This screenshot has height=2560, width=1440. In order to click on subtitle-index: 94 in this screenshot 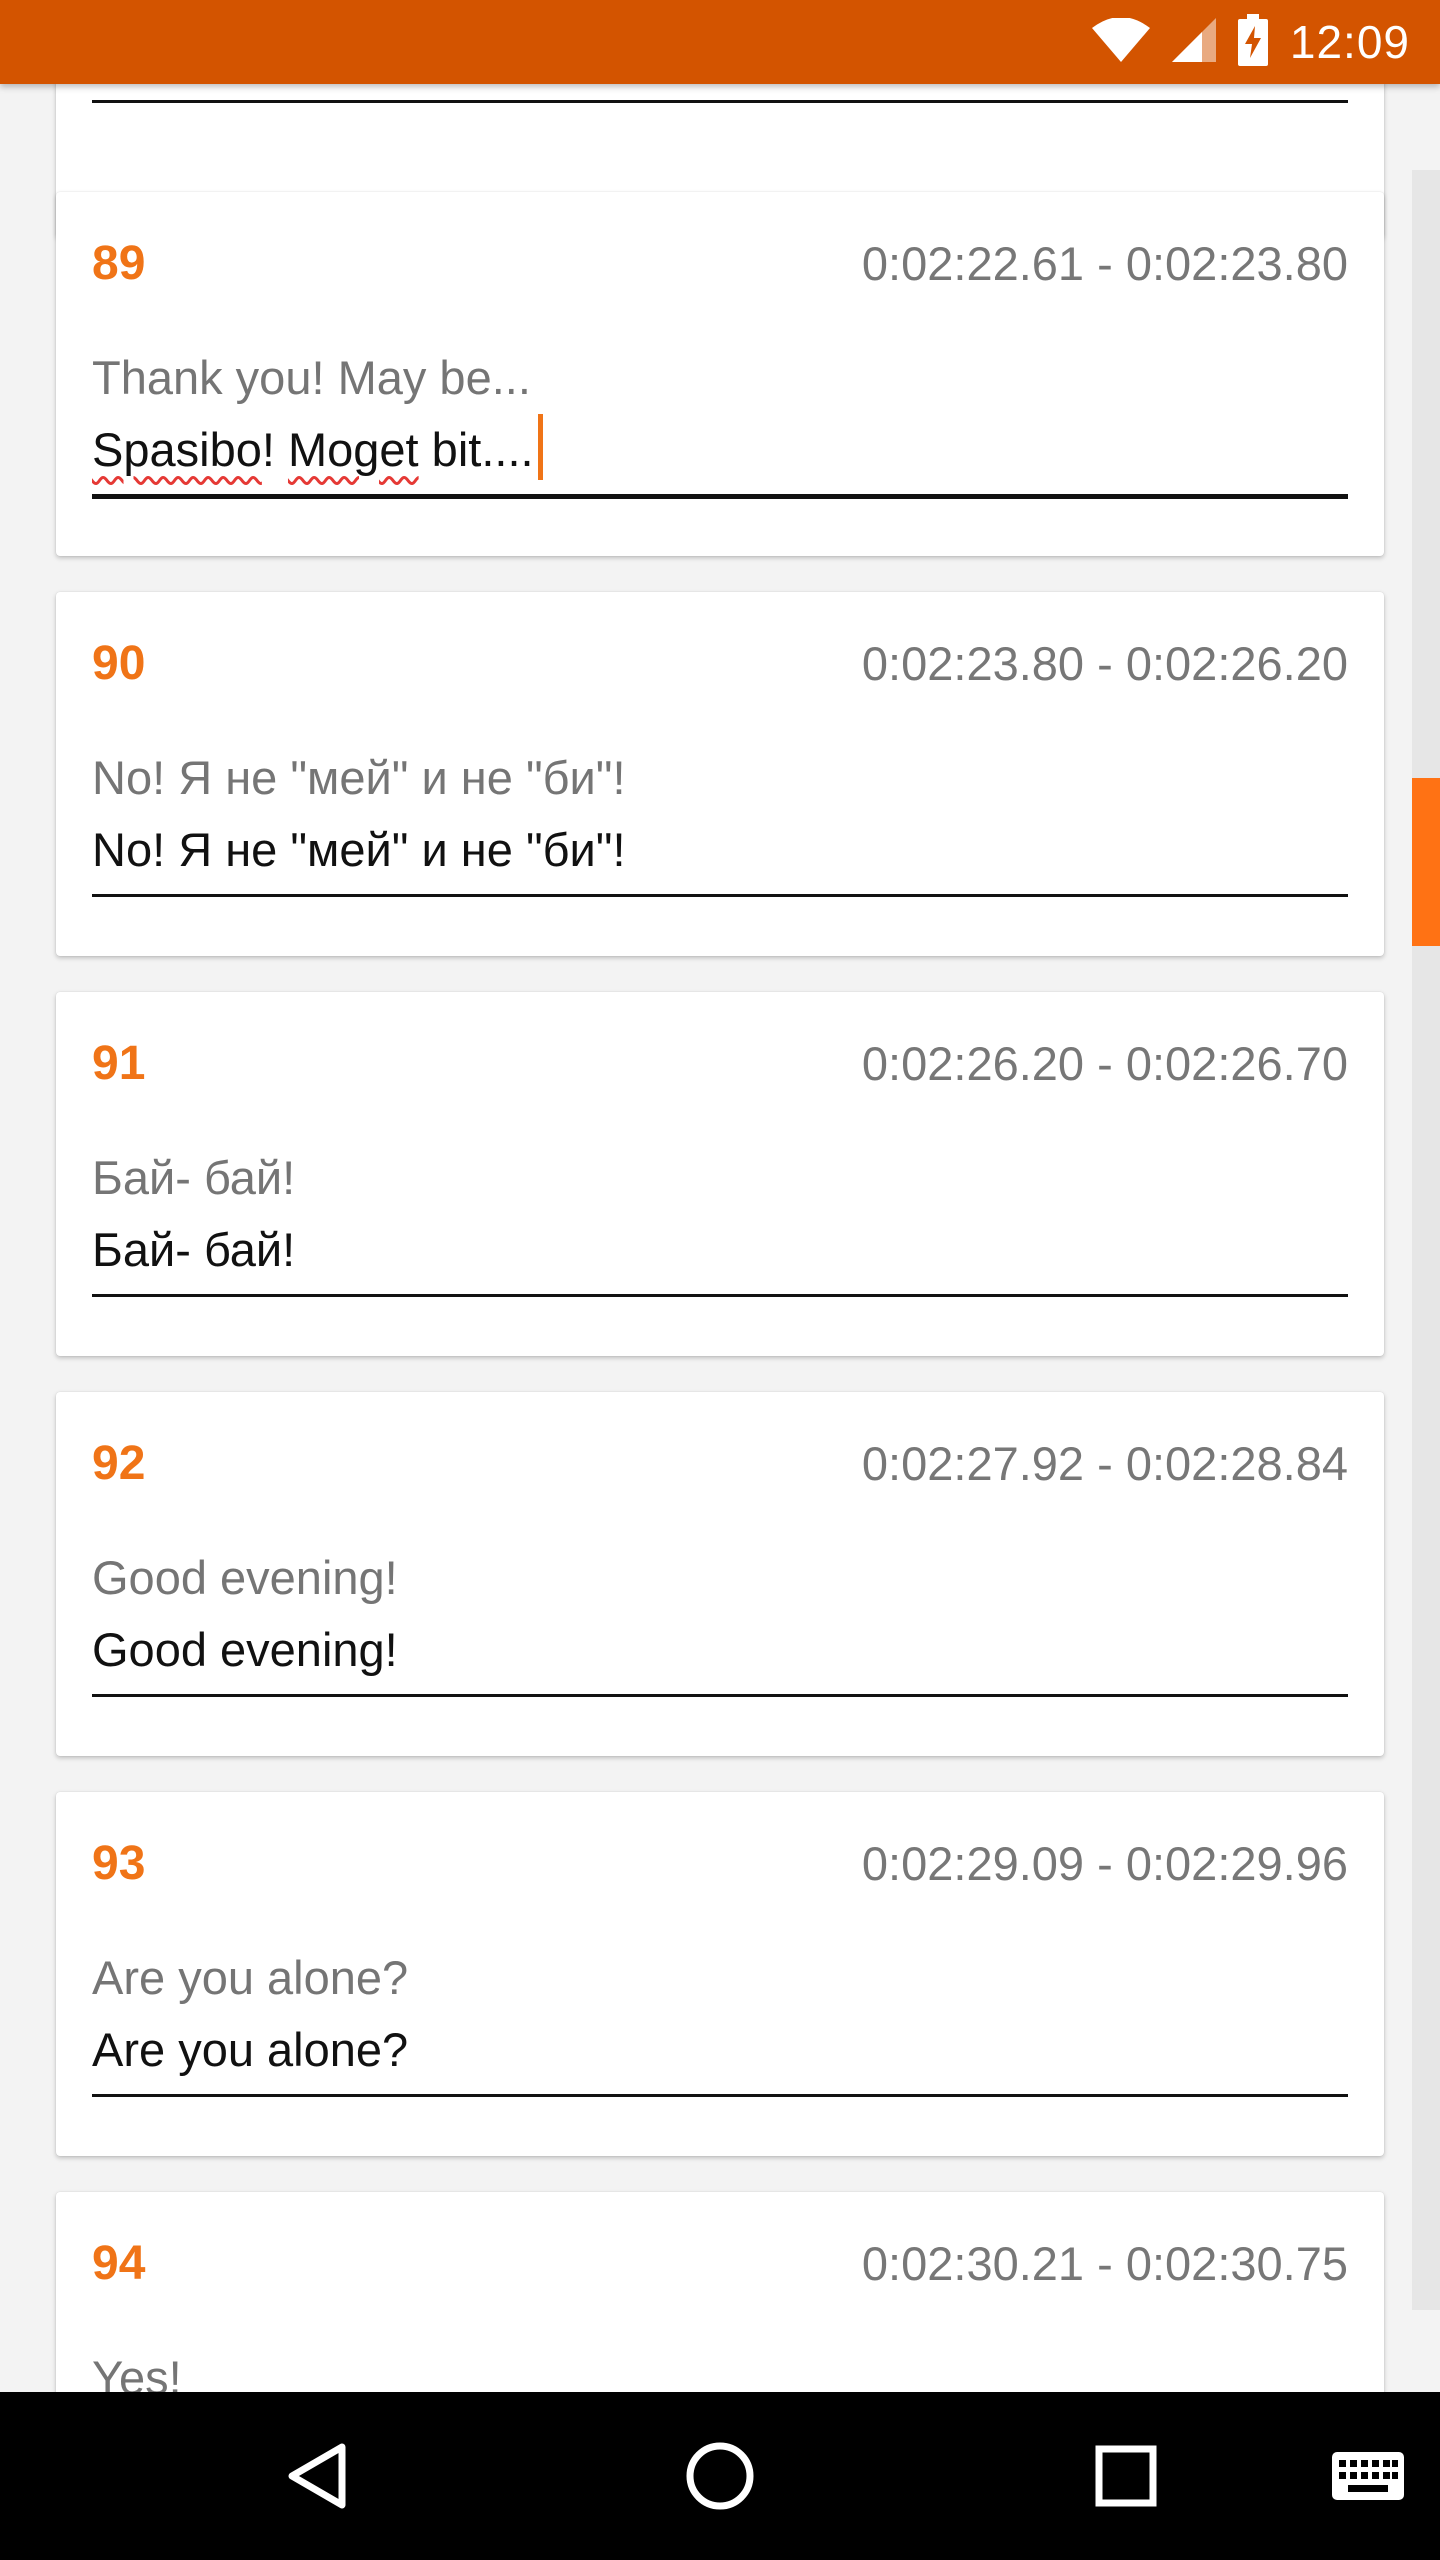, I will do `click(119, 2263)`.